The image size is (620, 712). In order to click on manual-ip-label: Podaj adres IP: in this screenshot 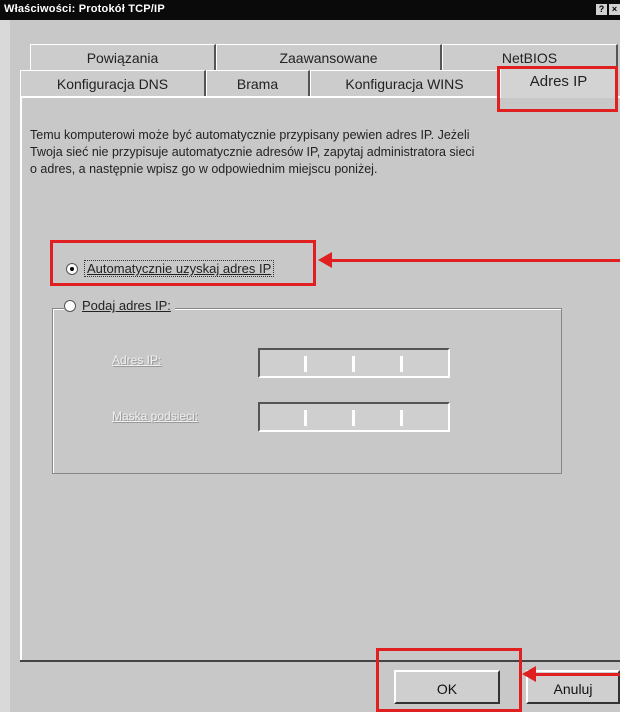, I will do `click(126, 305)`.